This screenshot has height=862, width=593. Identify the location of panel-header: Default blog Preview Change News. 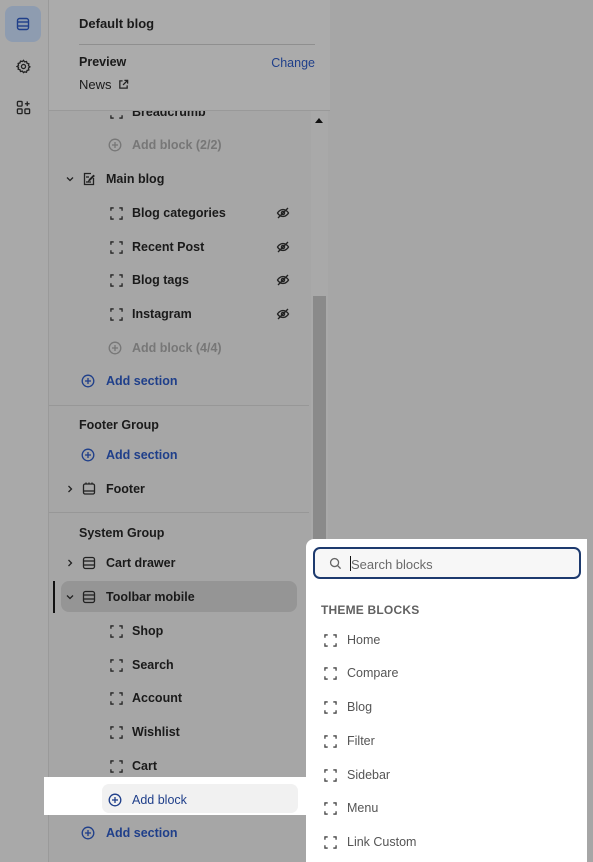
(189, 55).